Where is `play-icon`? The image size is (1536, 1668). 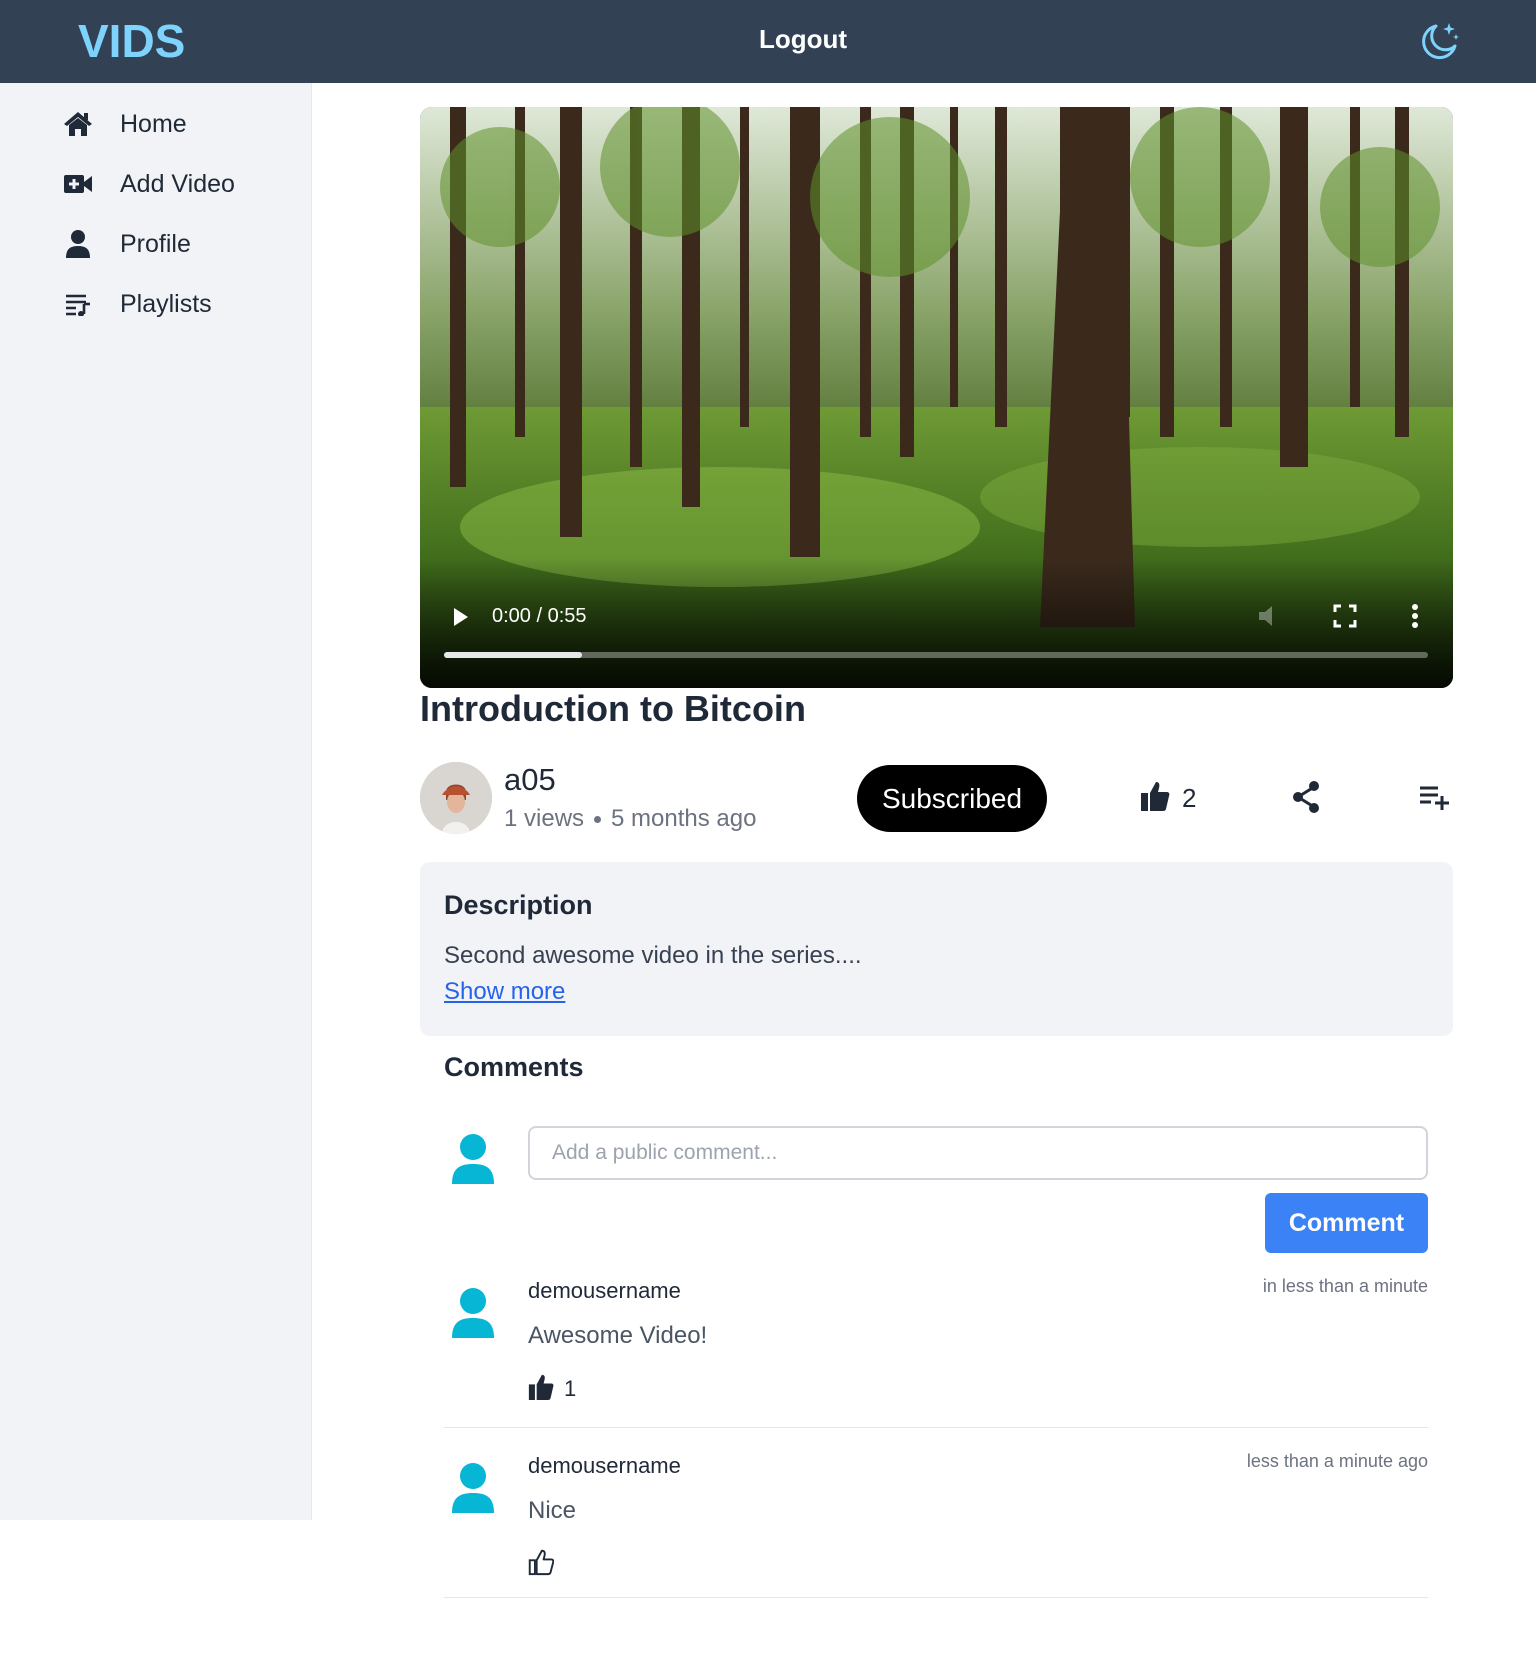
play-icon is located at coordinates (460, 617).